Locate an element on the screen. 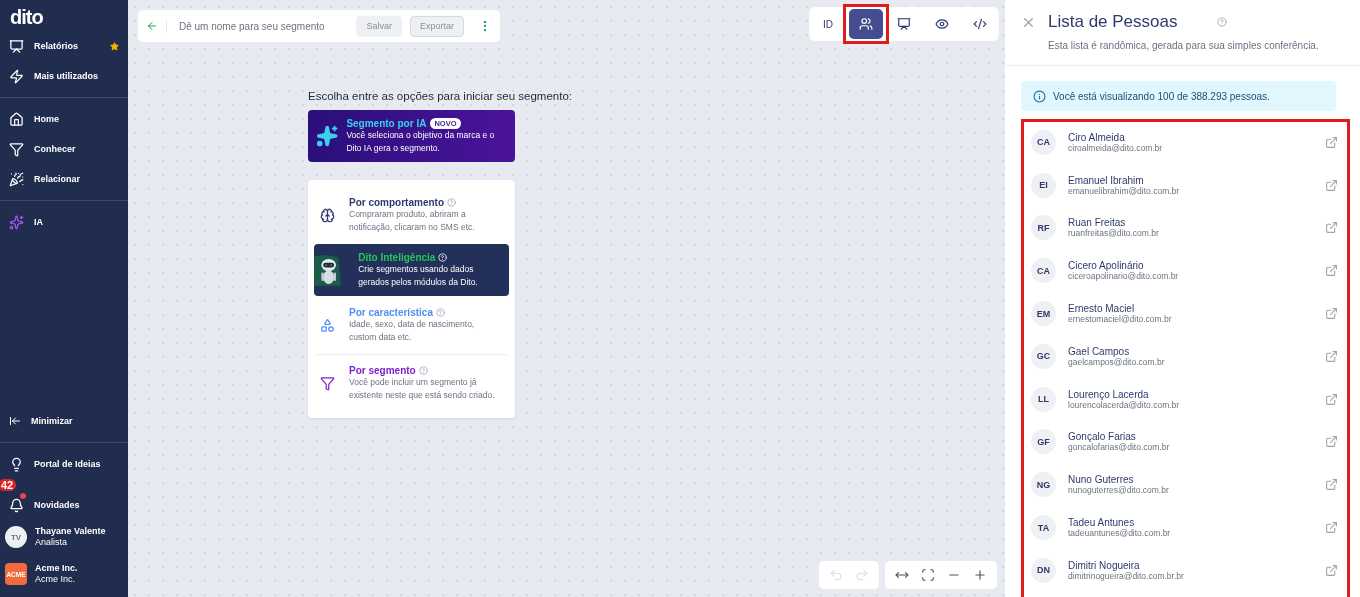 The image size is (1360, 597). sidebar-item: IA is located at coordinates (64, 222).